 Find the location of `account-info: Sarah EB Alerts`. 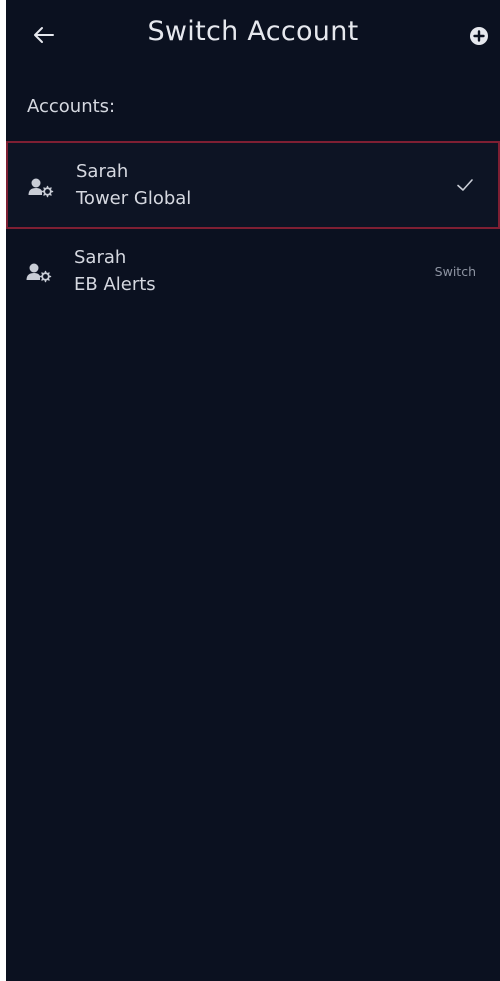

account-info: Sarah EB Alerts is located at coordinates (115, 271).